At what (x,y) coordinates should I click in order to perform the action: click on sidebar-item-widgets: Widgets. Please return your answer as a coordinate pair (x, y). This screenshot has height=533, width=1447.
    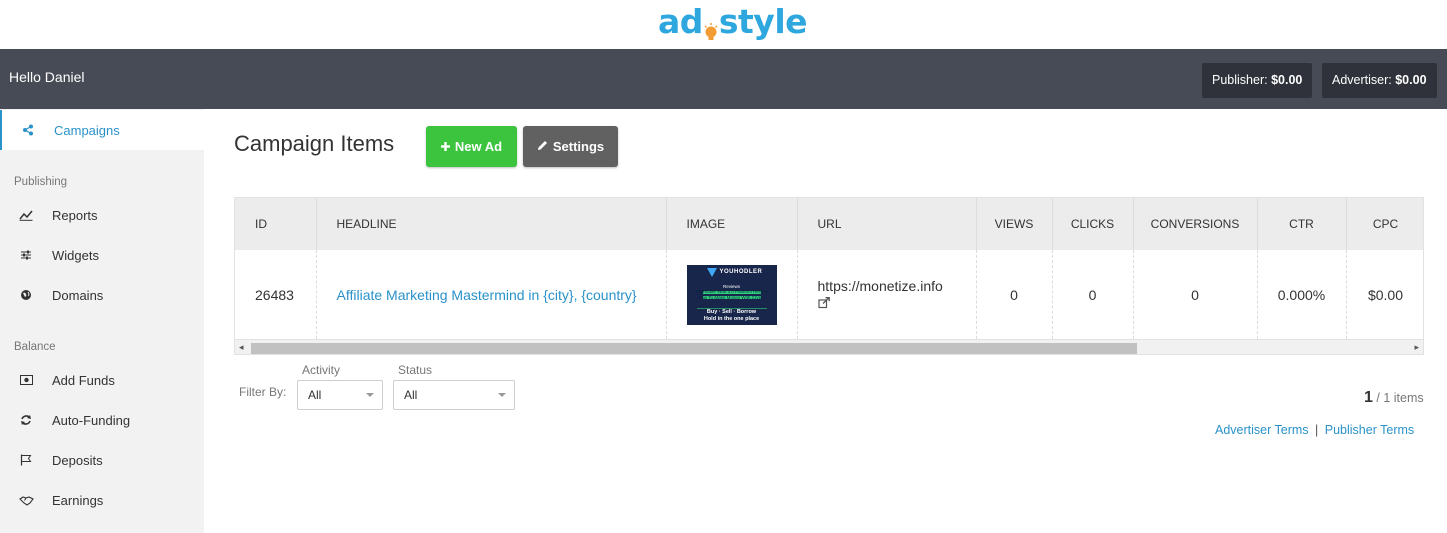
    Looking at the image, I should click on (102, 255).